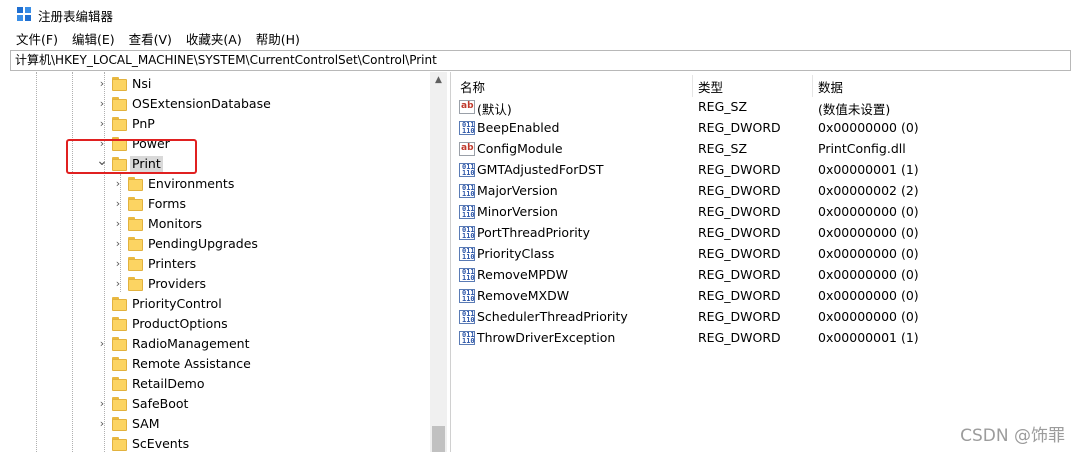 Image resolution: width=1071 pixels, height=452 pixels. Describe the element at coordinates (535, 38) in the screenshot. I see `menu-bar: 文件(F) 编辑(E) 查看(V) 收藏夹(A) 帮助(H)` at that location.